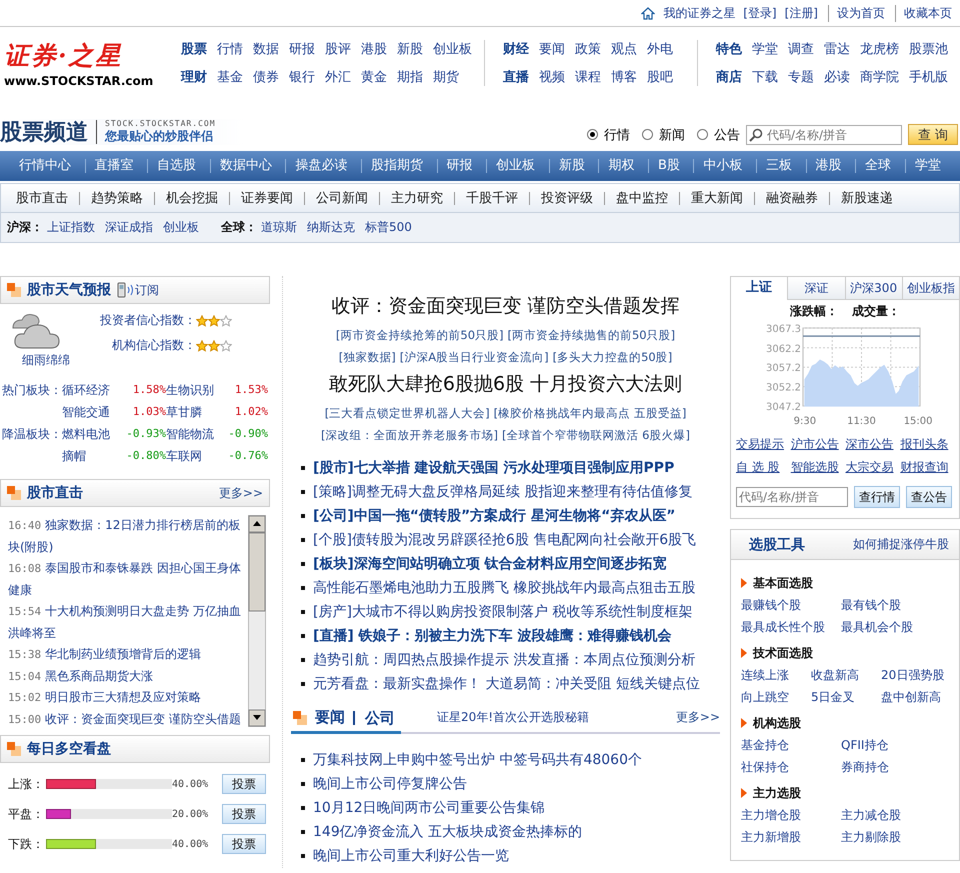  I want to click on nav-link: 要闻, so click(552, 49).